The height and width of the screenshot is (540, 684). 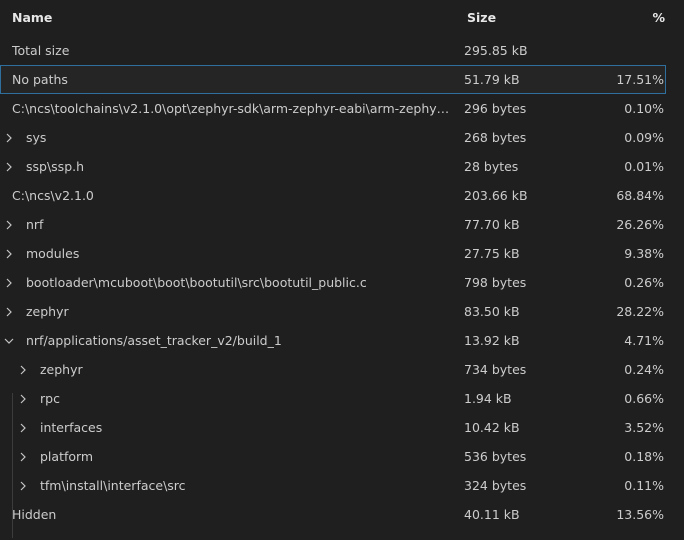 I want to click on row-size: 77.70 kB, so click(x=492, y=224).